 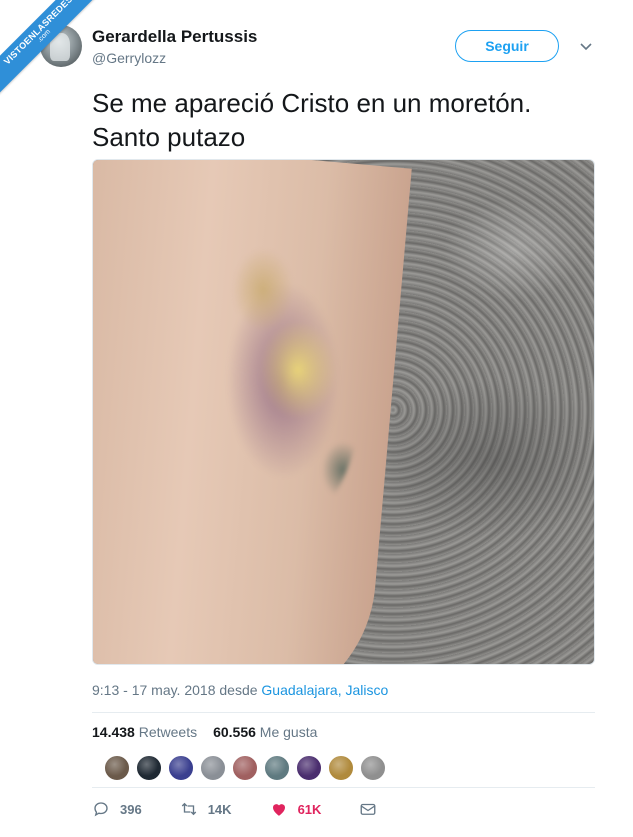 I want to click on tweet-actions: 396 14K 61K, so click(x=234, y=809).